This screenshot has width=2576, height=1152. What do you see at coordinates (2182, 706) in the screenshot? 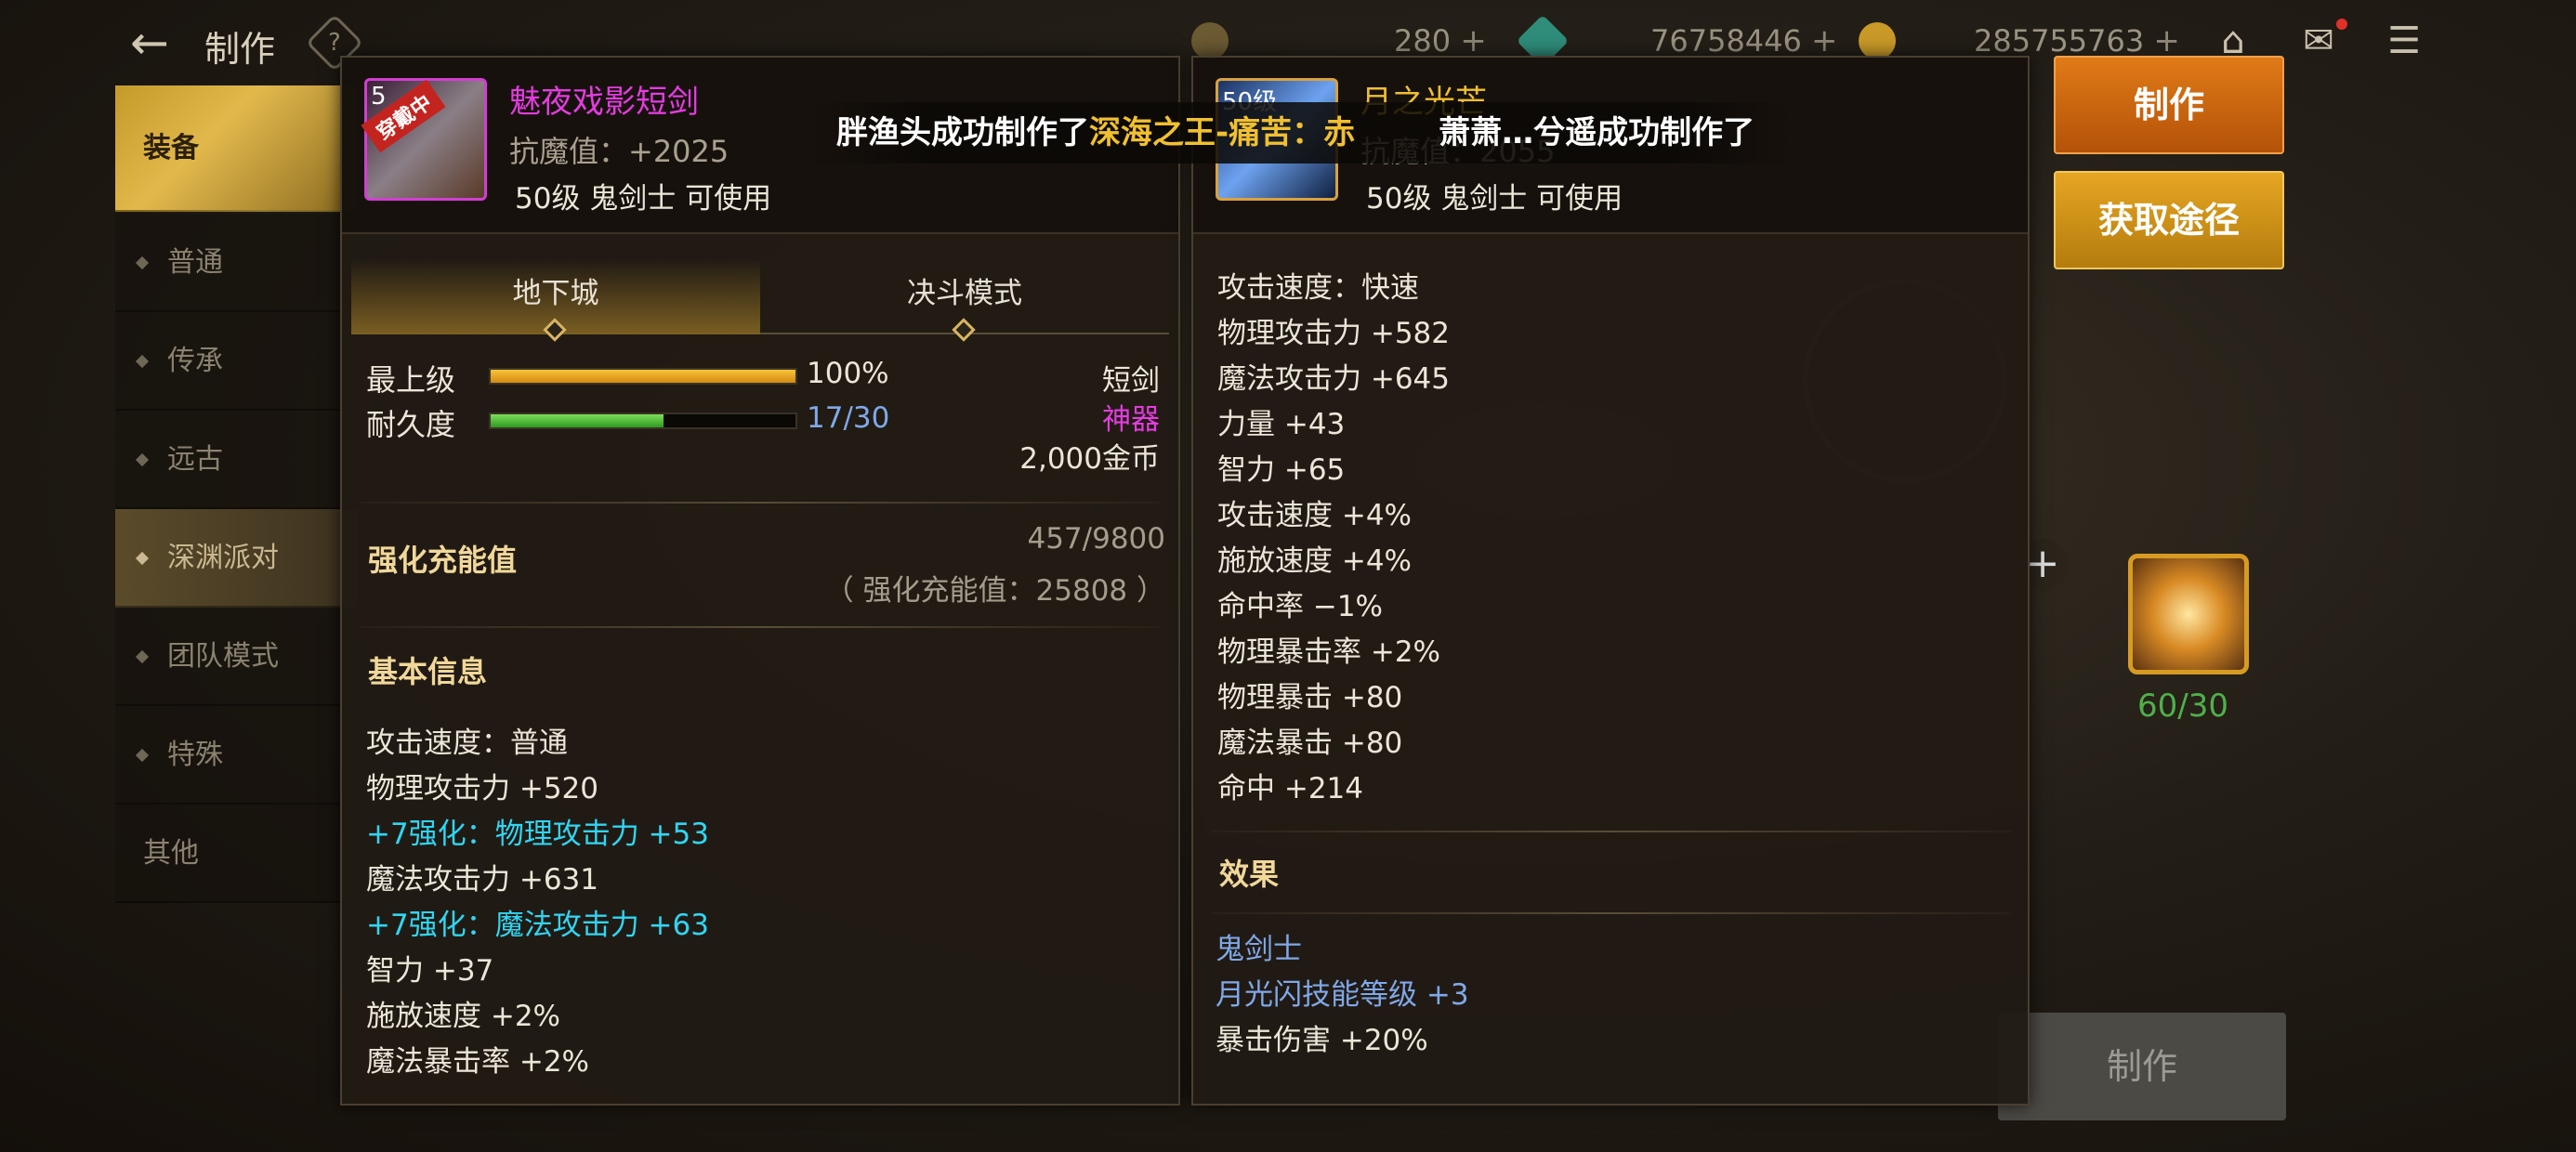
I see `material-count: 60/30` at bounding box center [2182, 706].